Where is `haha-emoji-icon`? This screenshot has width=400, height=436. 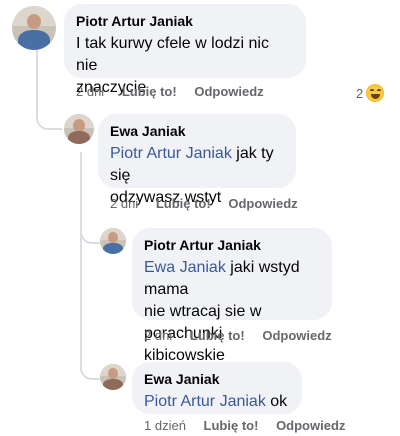
haha-emoji-icon is located at coordinates (375, 93).